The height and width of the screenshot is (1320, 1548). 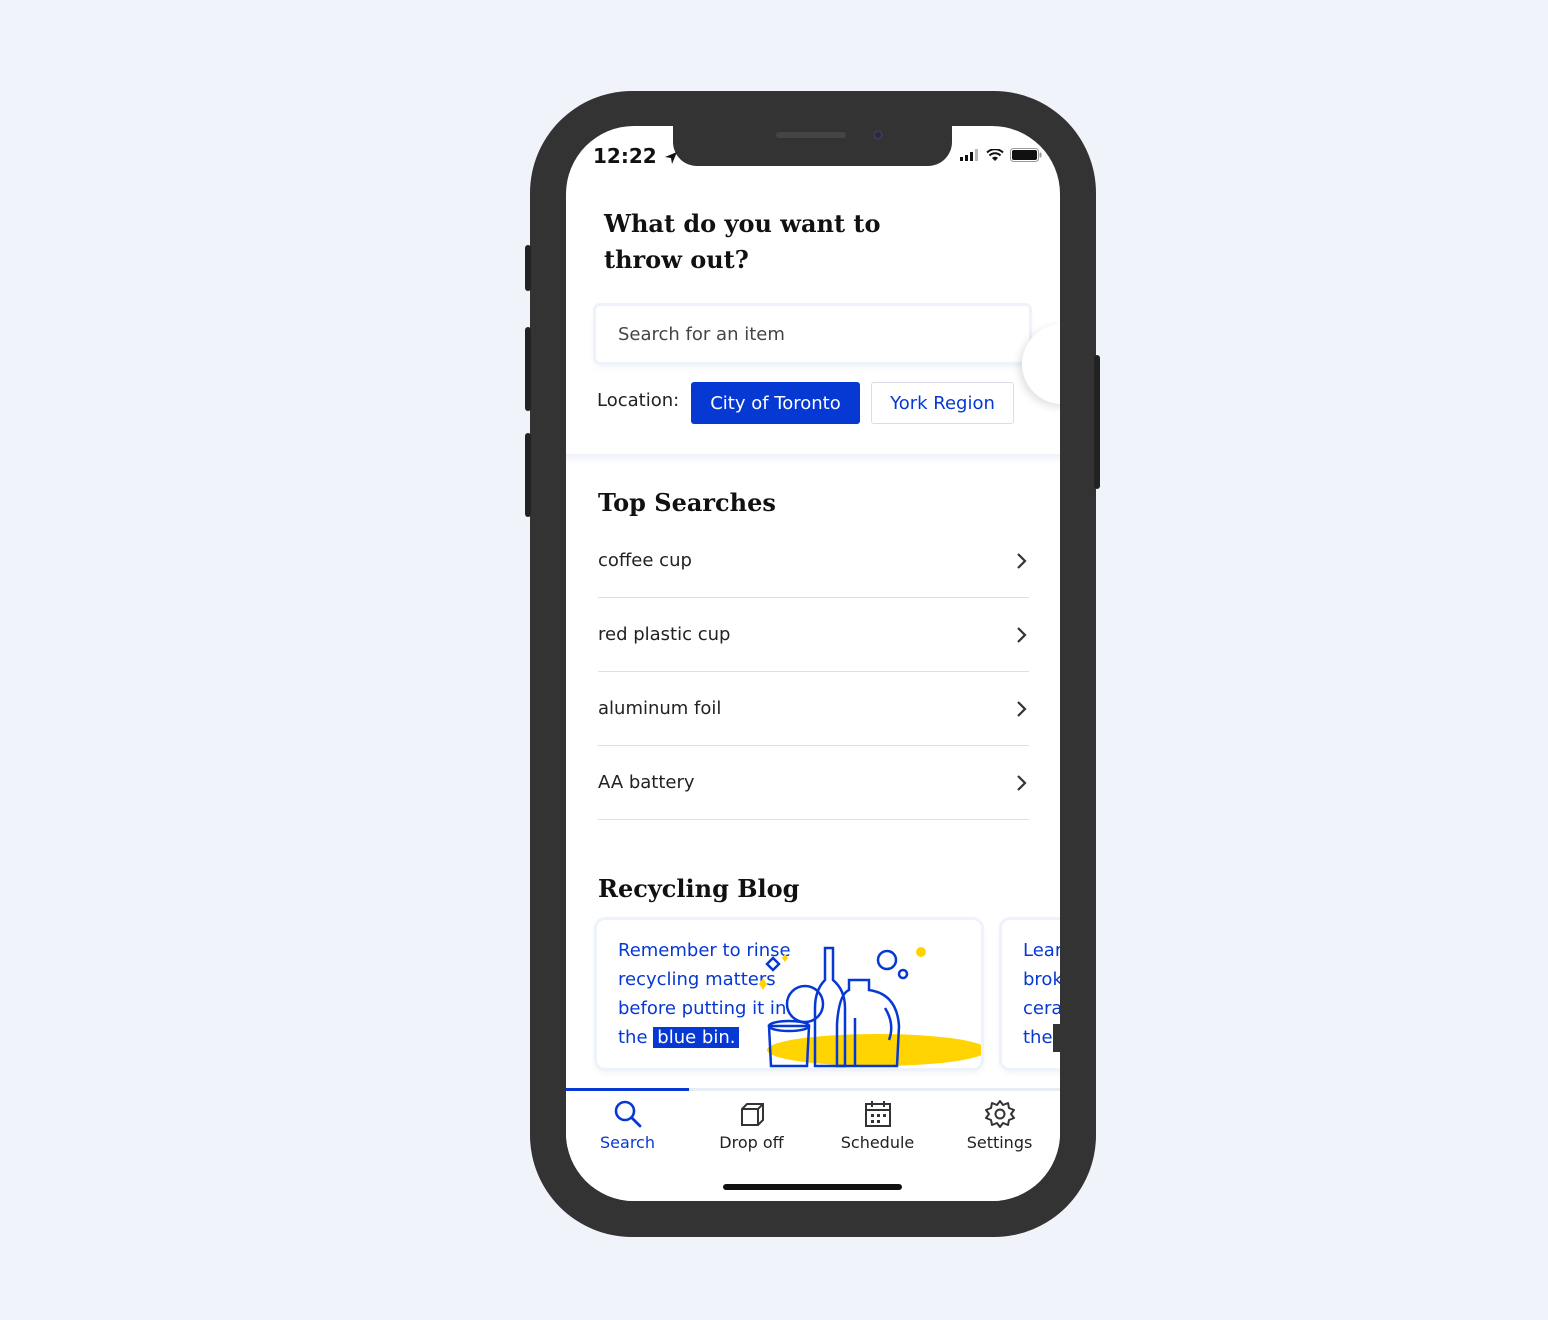 What do you see at coordinates (870, 1007) in the screenshot?
I see `recycling-illustration` at bounding box center [870, 1007].